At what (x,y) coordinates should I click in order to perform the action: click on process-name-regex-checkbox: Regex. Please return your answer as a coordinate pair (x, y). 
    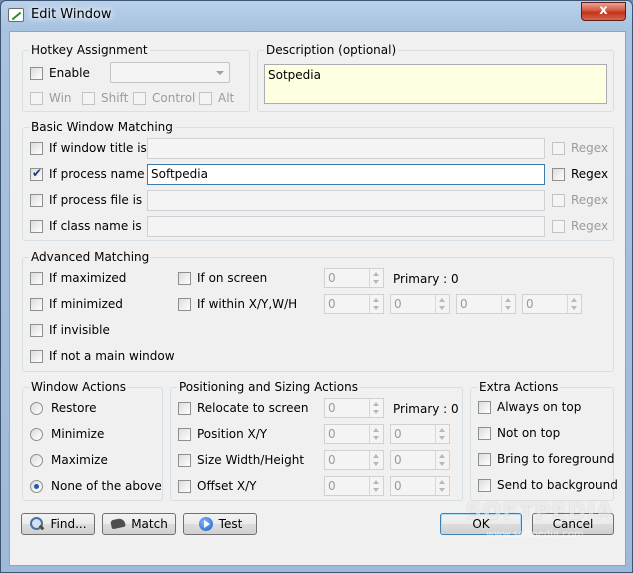
    Looking at the image, I should click on (580, 174).